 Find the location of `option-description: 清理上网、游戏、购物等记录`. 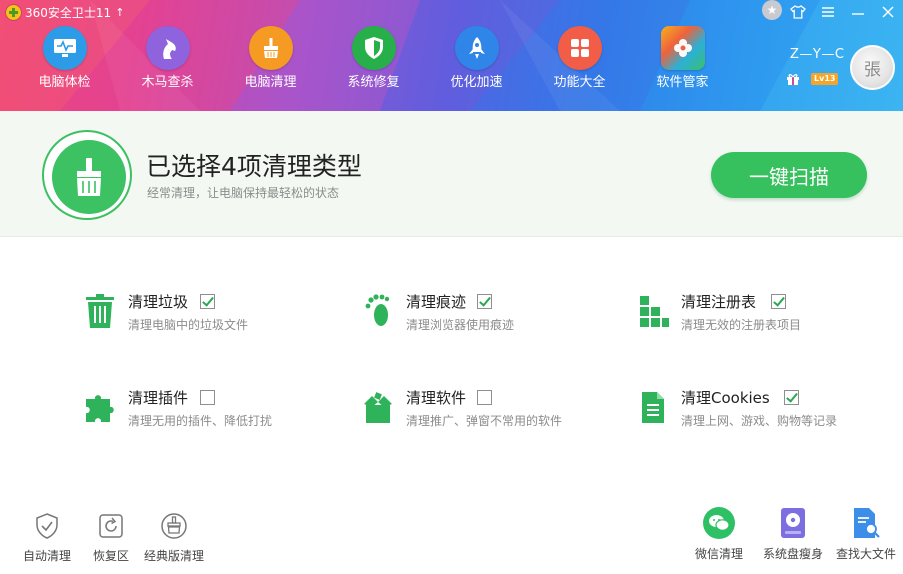

option-description: 清理上网、游戏、购物等记录 is located at coordinates (759, 421).